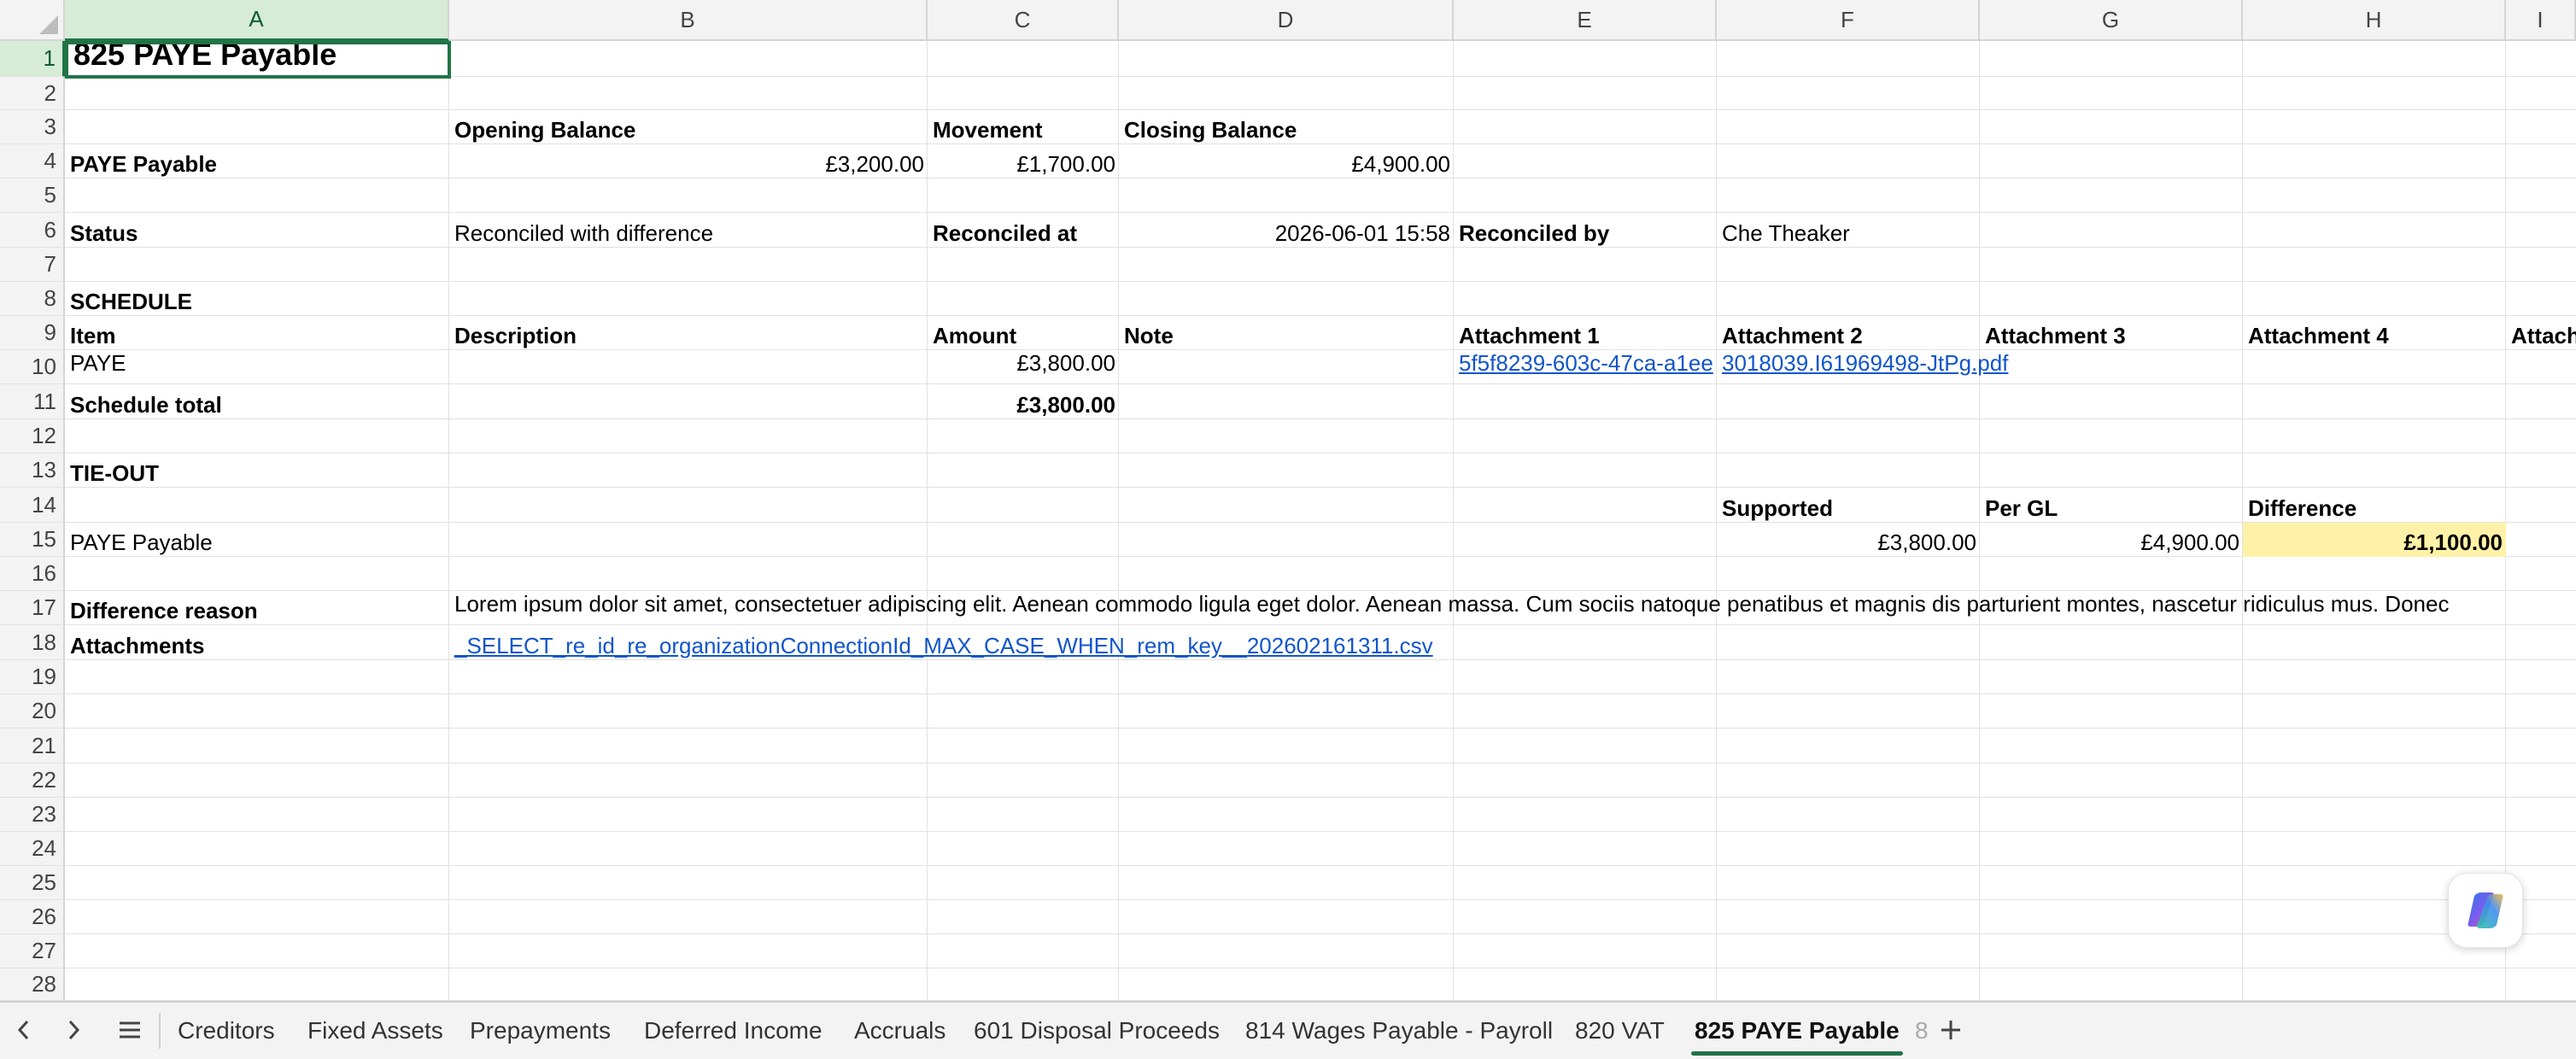 The image size is (2576, 1059). What do you see at coordinates (32, 127) in the screenshot?
I see `row-header-3: 3` at bounding box center [32, 127].